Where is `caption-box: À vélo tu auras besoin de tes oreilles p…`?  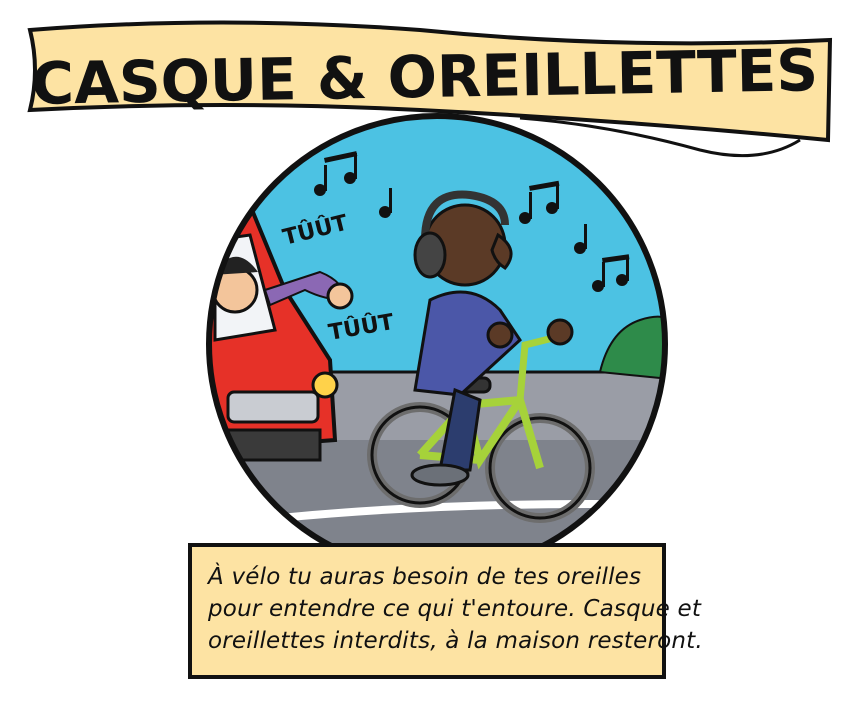 caption-box: À vélo tu auras besoin de tes oreilles p… is located at coordinates (445, 611).